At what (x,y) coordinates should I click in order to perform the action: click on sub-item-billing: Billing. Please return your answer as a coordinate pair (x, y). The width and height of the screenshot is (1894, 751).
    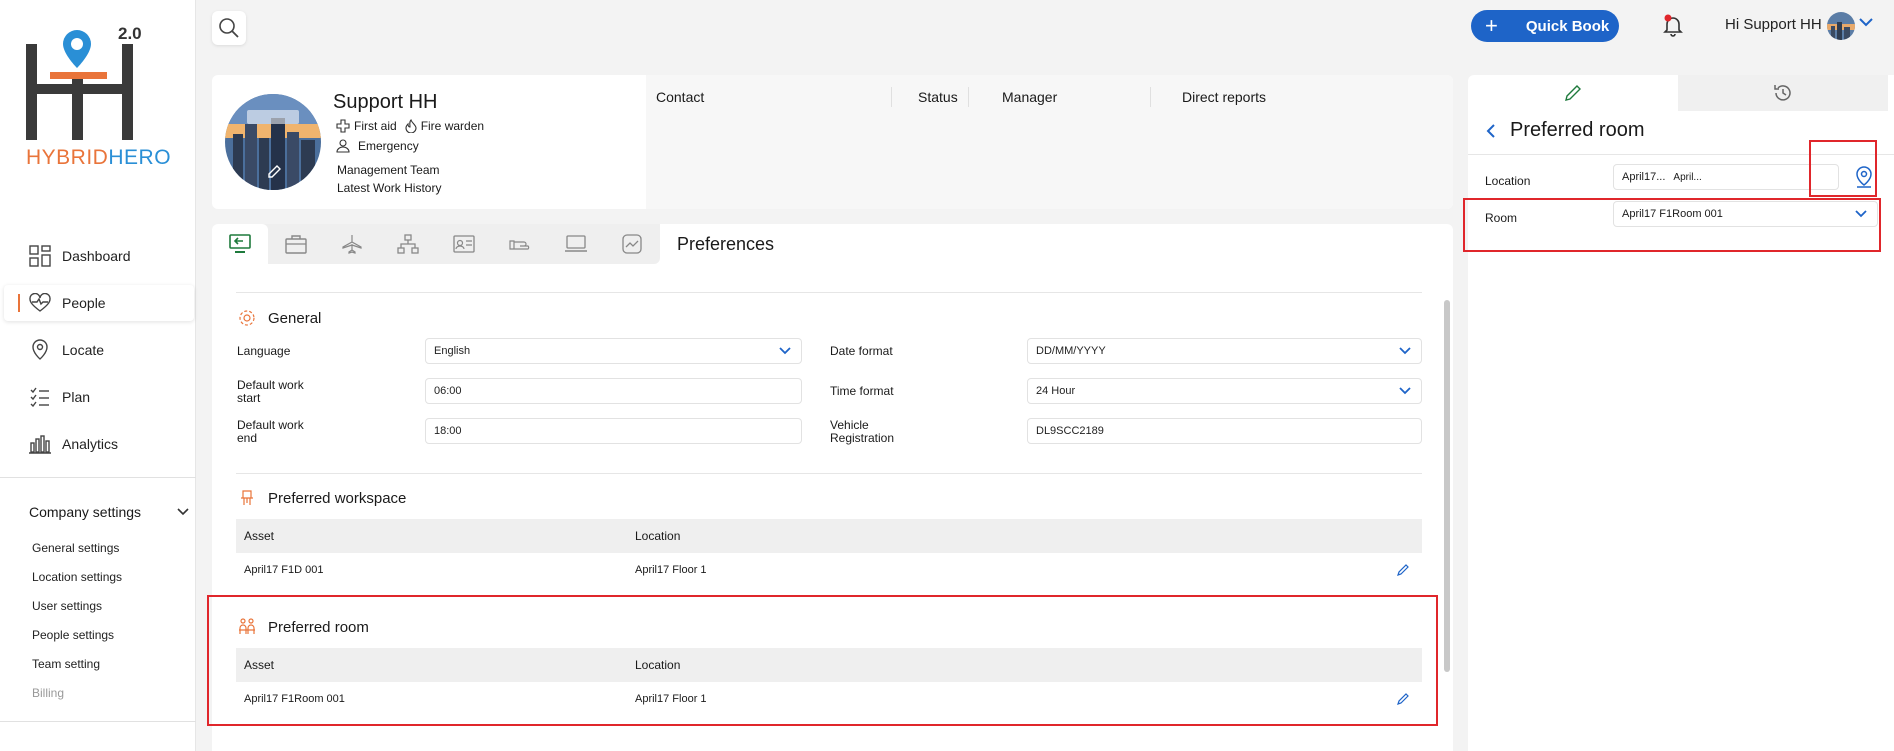
    Looking at the image, I should click on (77, 700).